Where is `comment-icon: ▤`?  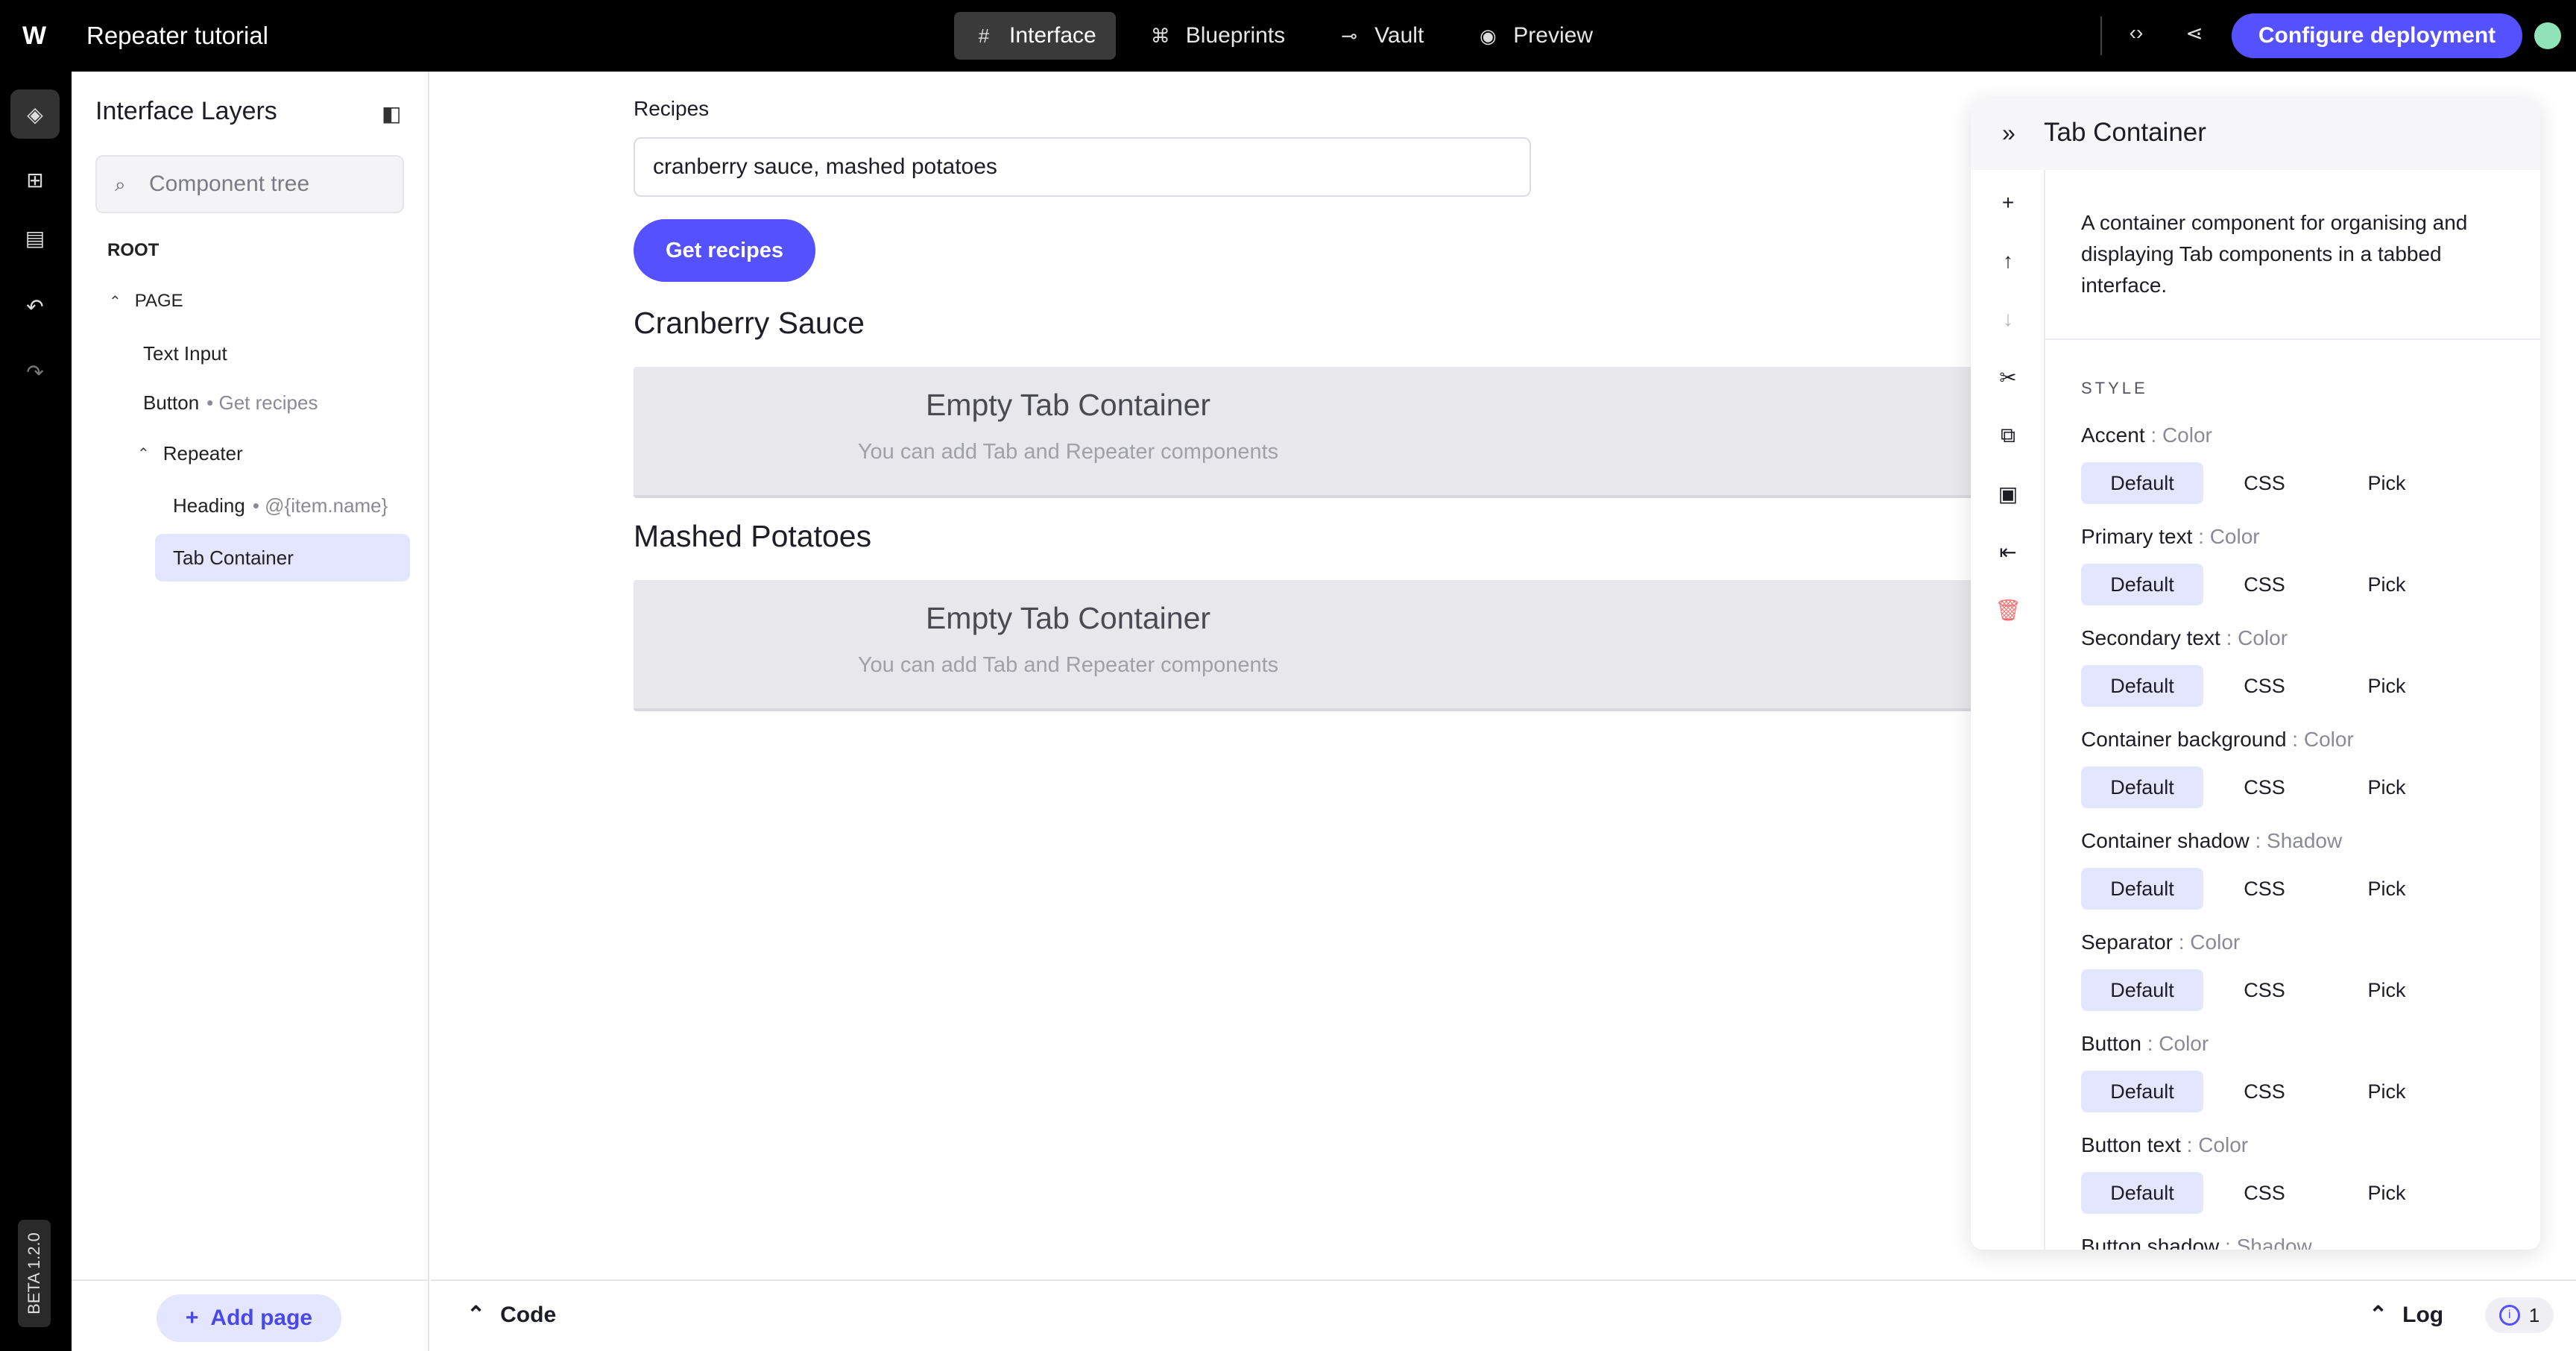 comment-icon: ▤ is located at coordinates (35, 237).